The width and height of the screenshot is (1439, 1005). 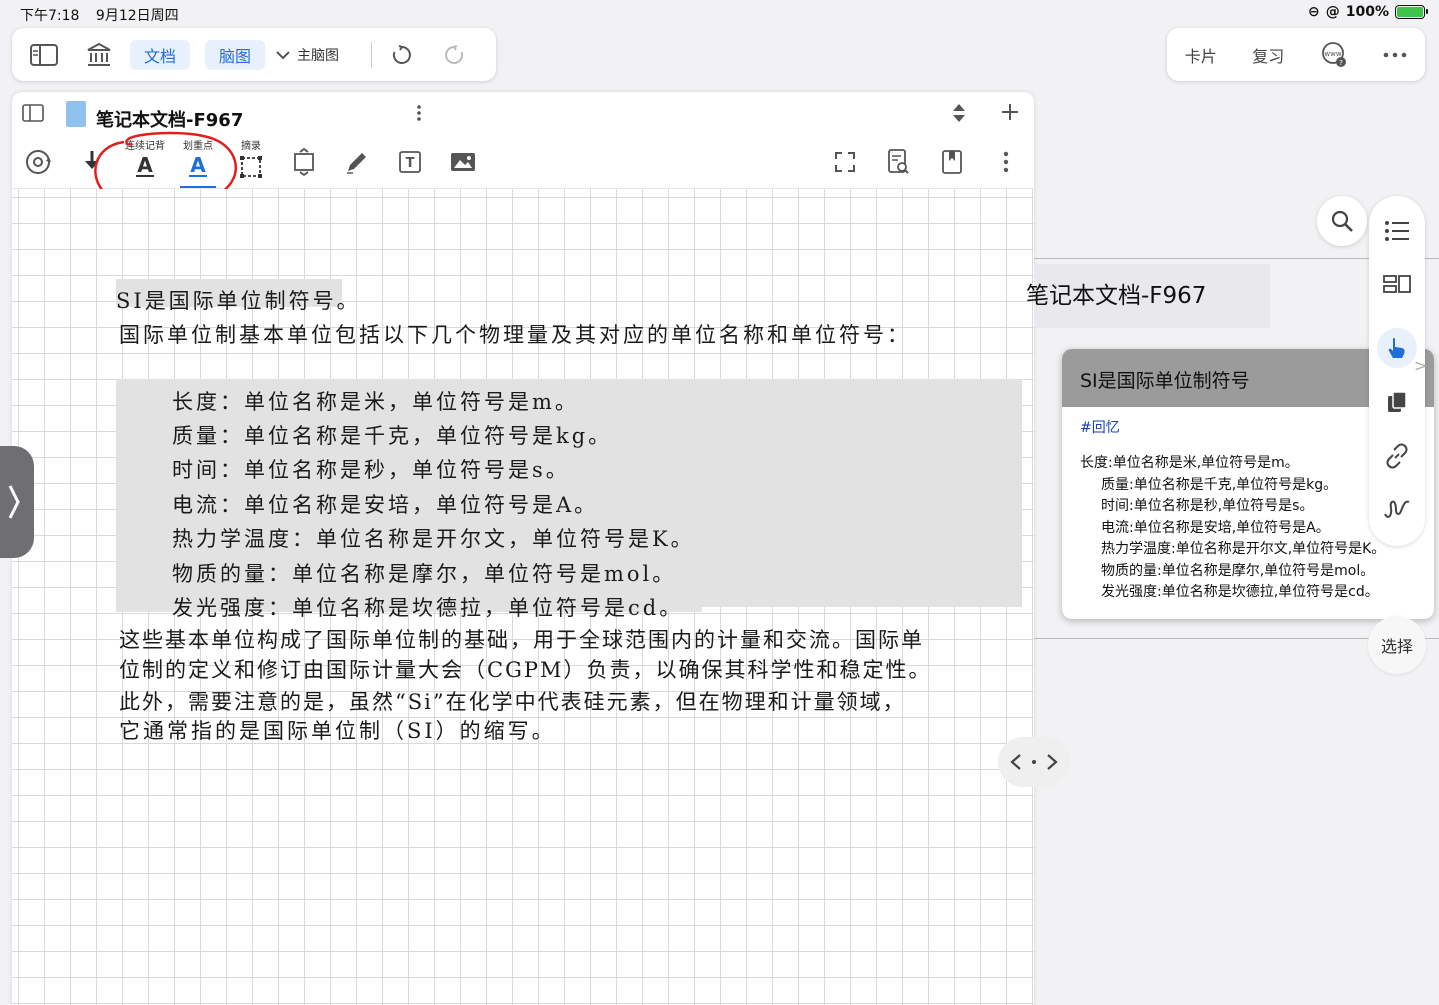 I want to click on tools-more-button, so click(x=1006, y=162).